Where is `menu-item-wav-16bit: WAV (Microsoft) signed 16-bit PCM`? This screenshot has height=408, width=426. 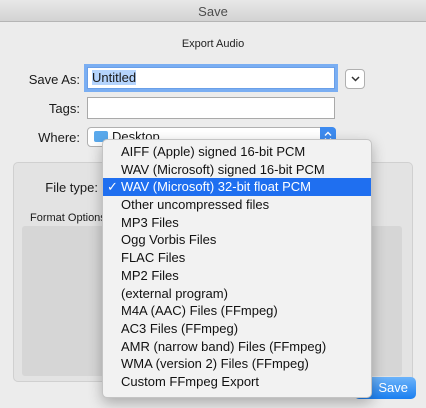 menu-item-wav-16bit: WAV (Microsoft) signed 16-bit PCM is located at coordinates (237, 170).